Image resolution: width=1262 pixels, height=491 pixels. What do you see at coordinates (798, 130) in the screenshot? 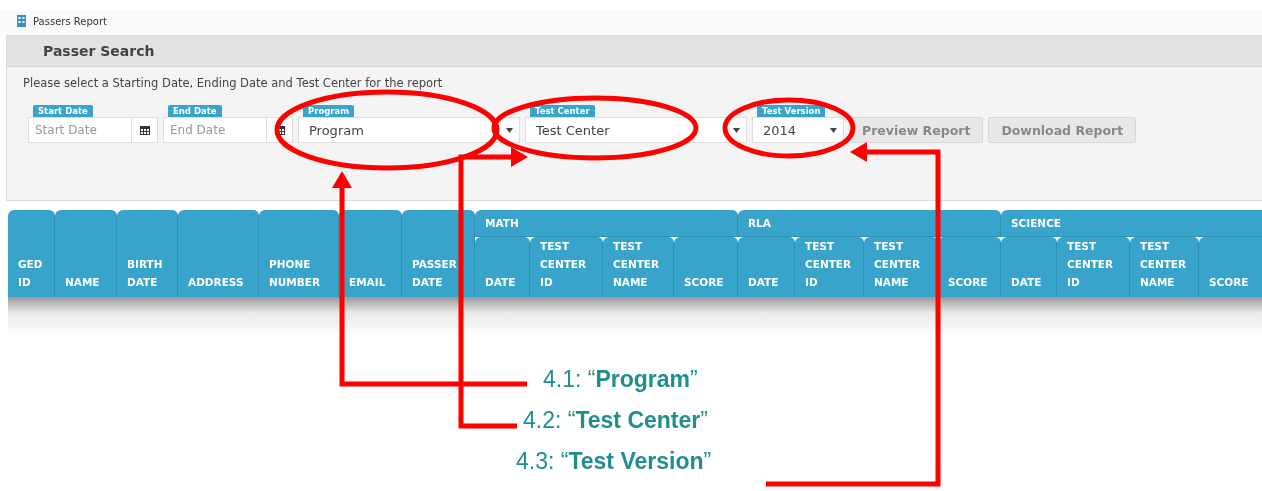
I see `select-field: 2014` at bounding box center [798, 130].